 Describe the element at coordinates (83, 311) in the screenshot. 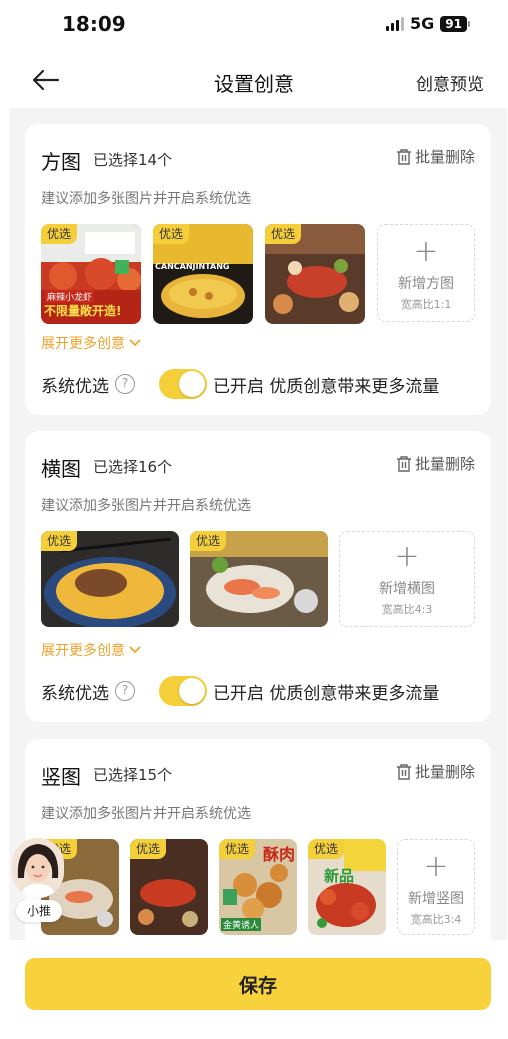

I see `overlay-text: 不限量敞开造!` at that location.